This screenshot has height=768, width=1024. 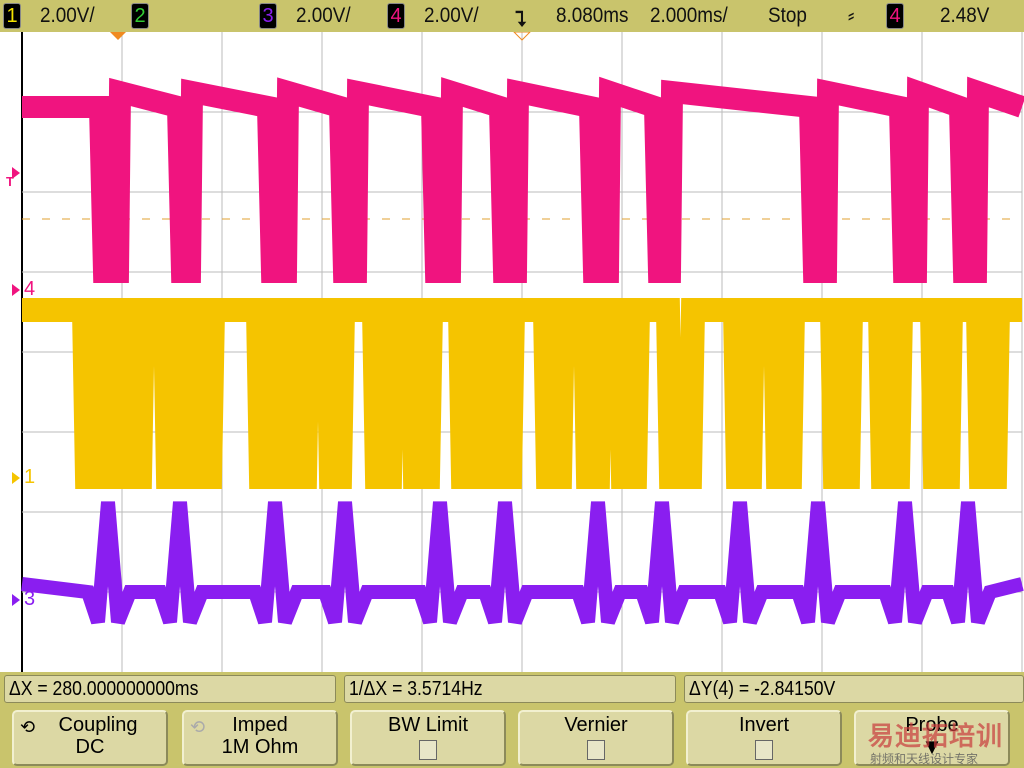 I want to click on rising-edge-icon: ⸗, so click(x=851, y=15).